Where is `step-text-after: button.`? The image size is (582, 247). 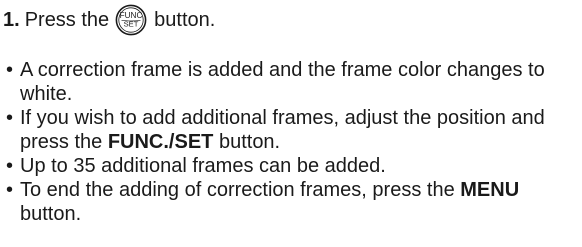
step-text-after: button. is located at coordinates (185, 20).